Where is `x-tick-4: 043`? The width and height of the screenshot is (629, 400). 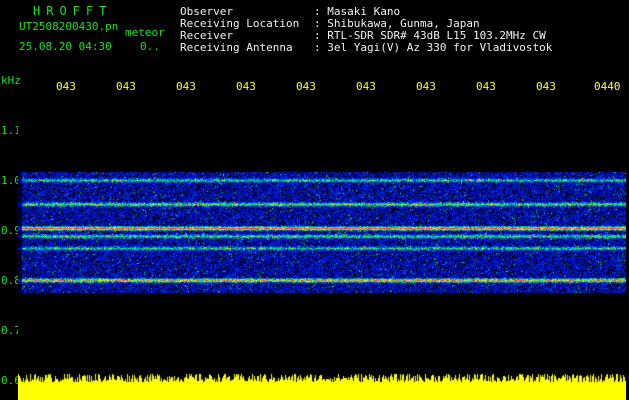
x-tick-4: 043 is located at coordinates (246, 86).